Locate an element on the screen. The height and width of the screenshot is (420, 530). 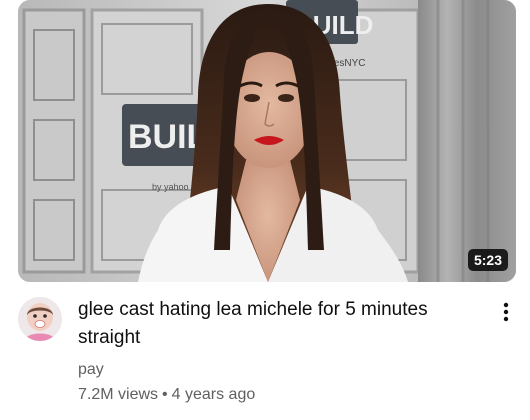
channel-avatar is located at coordinates (40, 319).